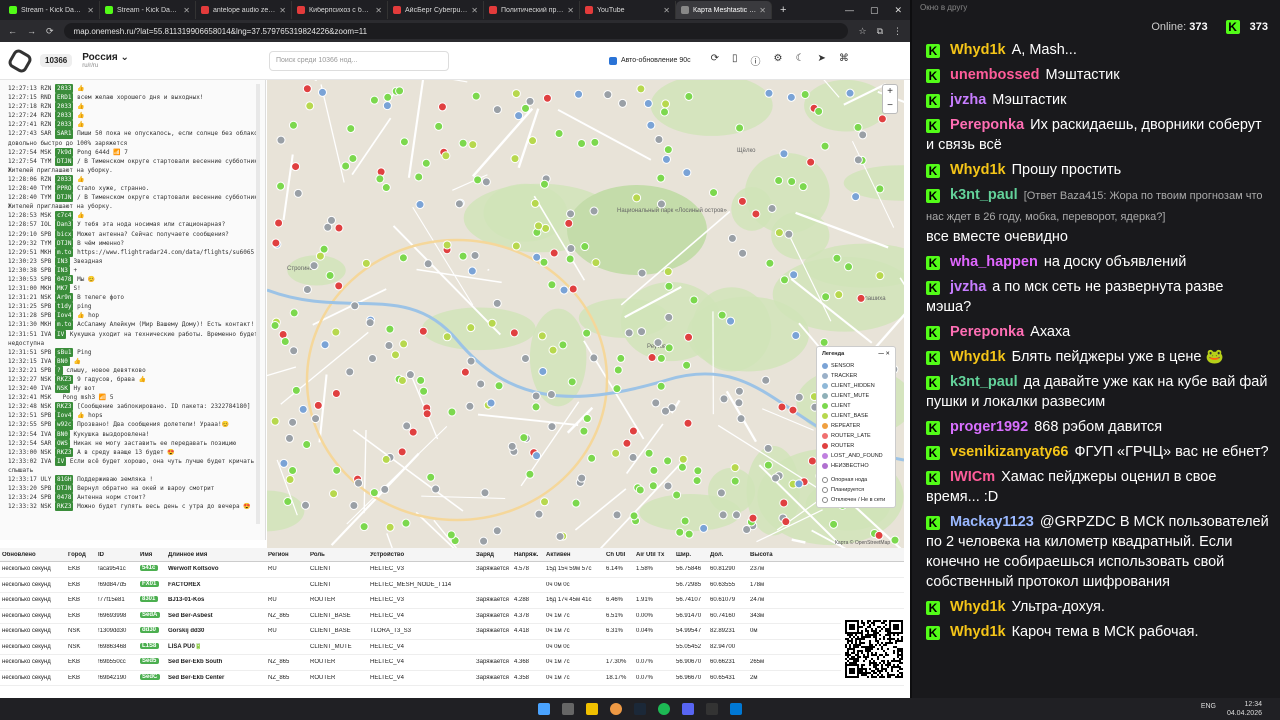 The height and width of the screenshot is (720, 1280). Describe the element at coordinates (64, 298) in the screenshot. I see `log-node-id: Ar9n` at that location.